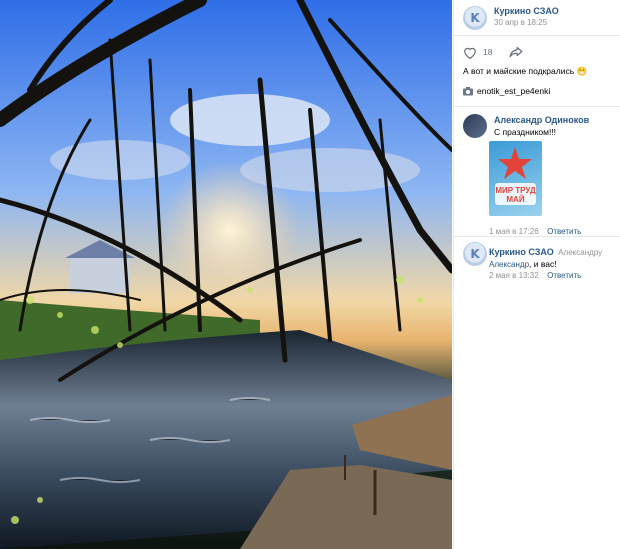 This screenshot has width=620, height=549. Describe the element at coordinates (525, 132) in the screenshot. I see `comment-text: С праздником!!!` at that location.